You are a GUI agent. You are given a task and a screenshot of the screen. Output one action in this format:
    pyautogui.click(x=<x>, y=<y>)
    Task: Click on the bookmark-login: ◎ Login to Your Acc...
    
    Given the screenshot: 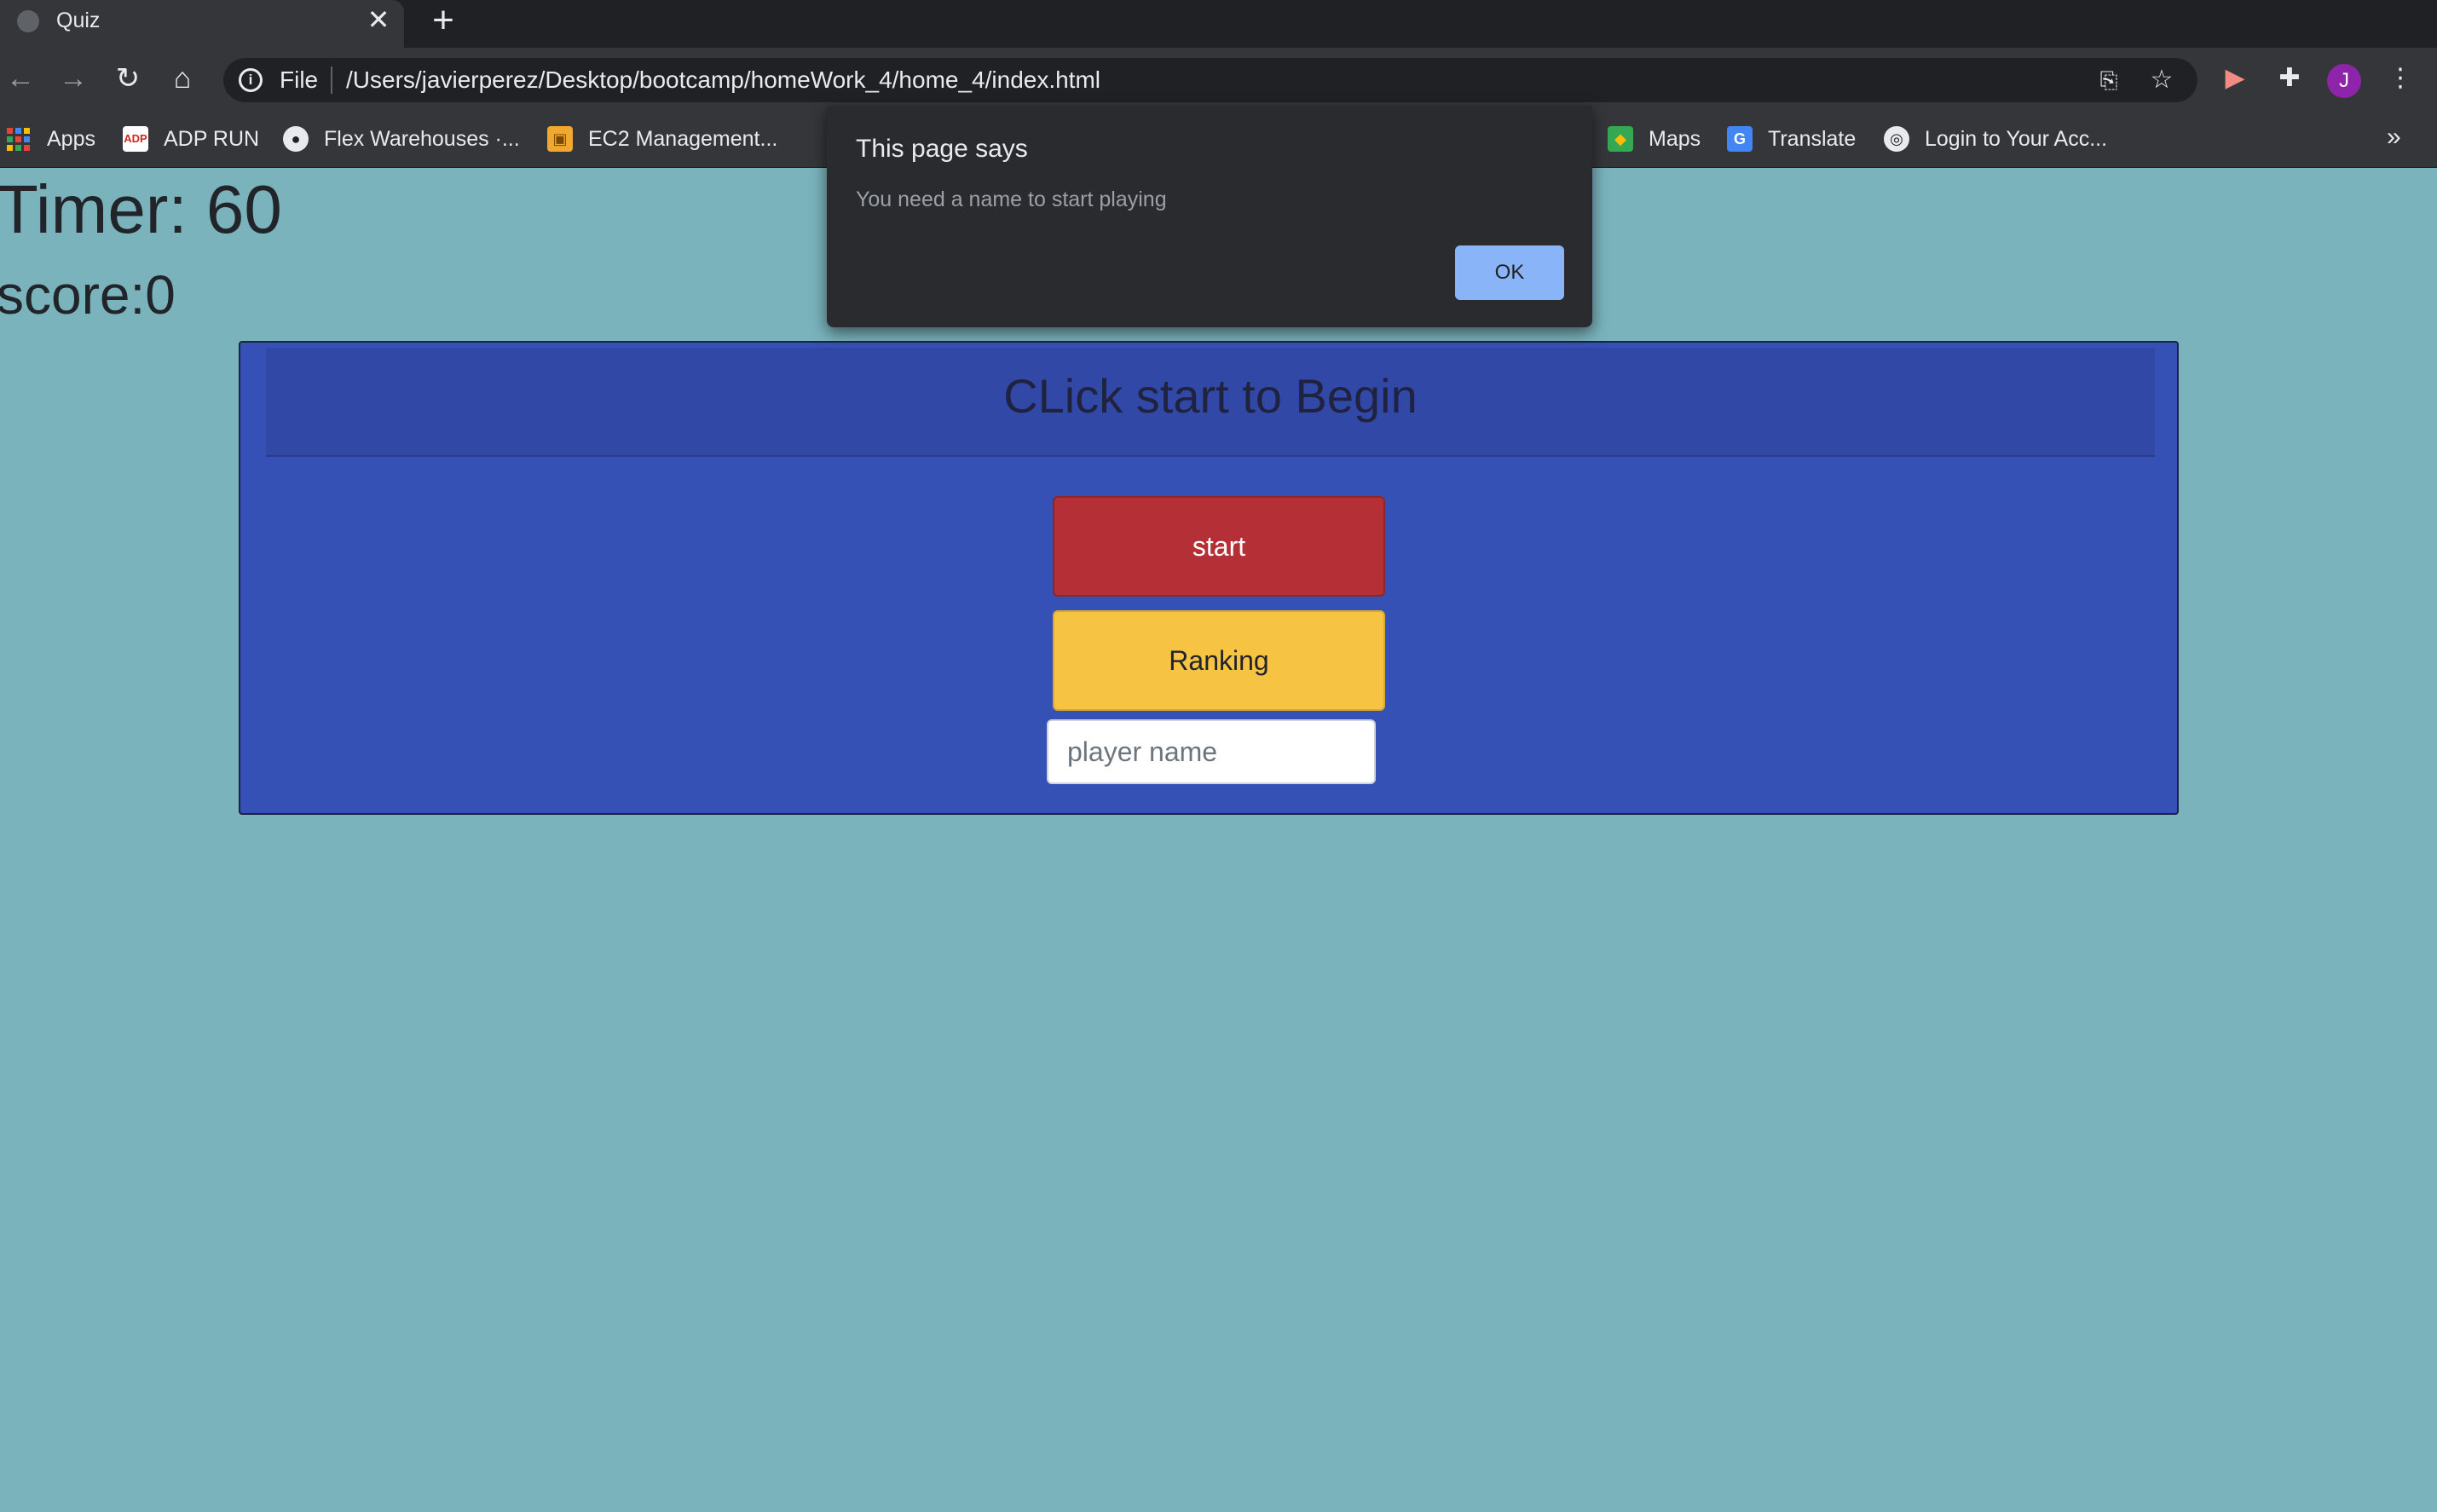 What is the action you would take?
    pyautogui.click(x=1995, y=138)
    